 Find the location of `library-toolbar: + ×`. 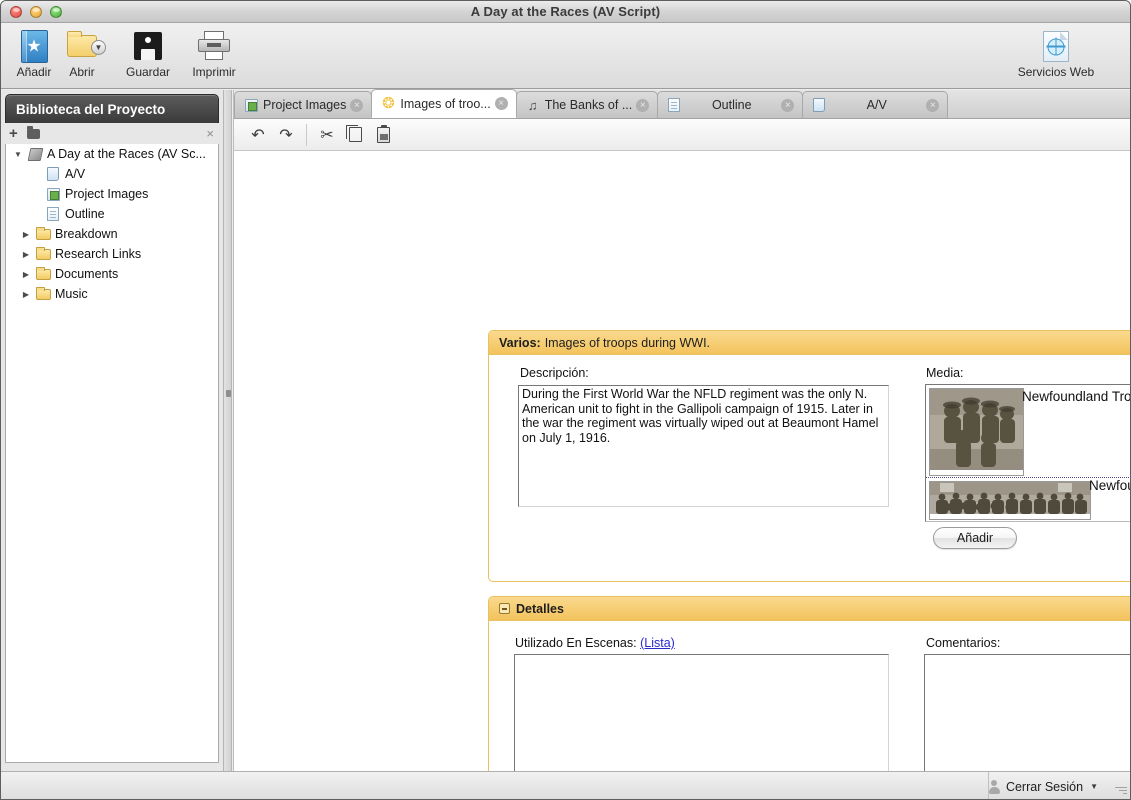

library-toolbar: + × is located at coordinates (112, 133).